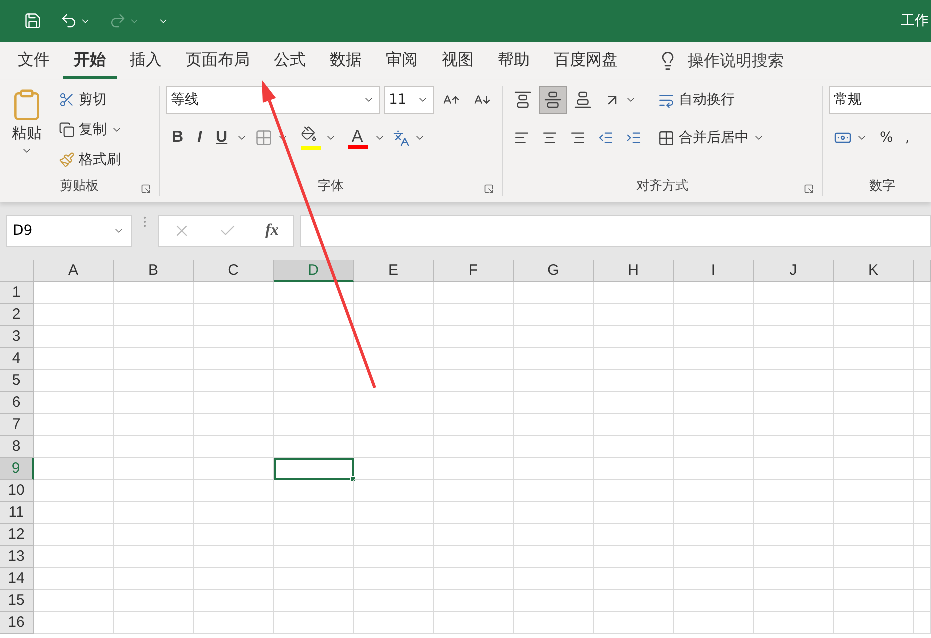  What do you see at coordinates (222, 138) in the screenshot?
I see `underline-button: U` at bounding box center [222, 138].